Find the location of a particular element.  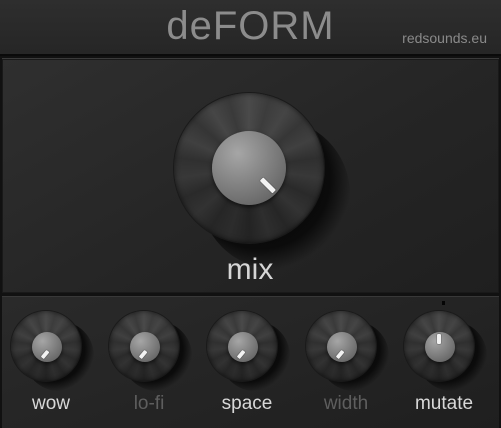

mix-label: mix is located at coordinates (250, 269).